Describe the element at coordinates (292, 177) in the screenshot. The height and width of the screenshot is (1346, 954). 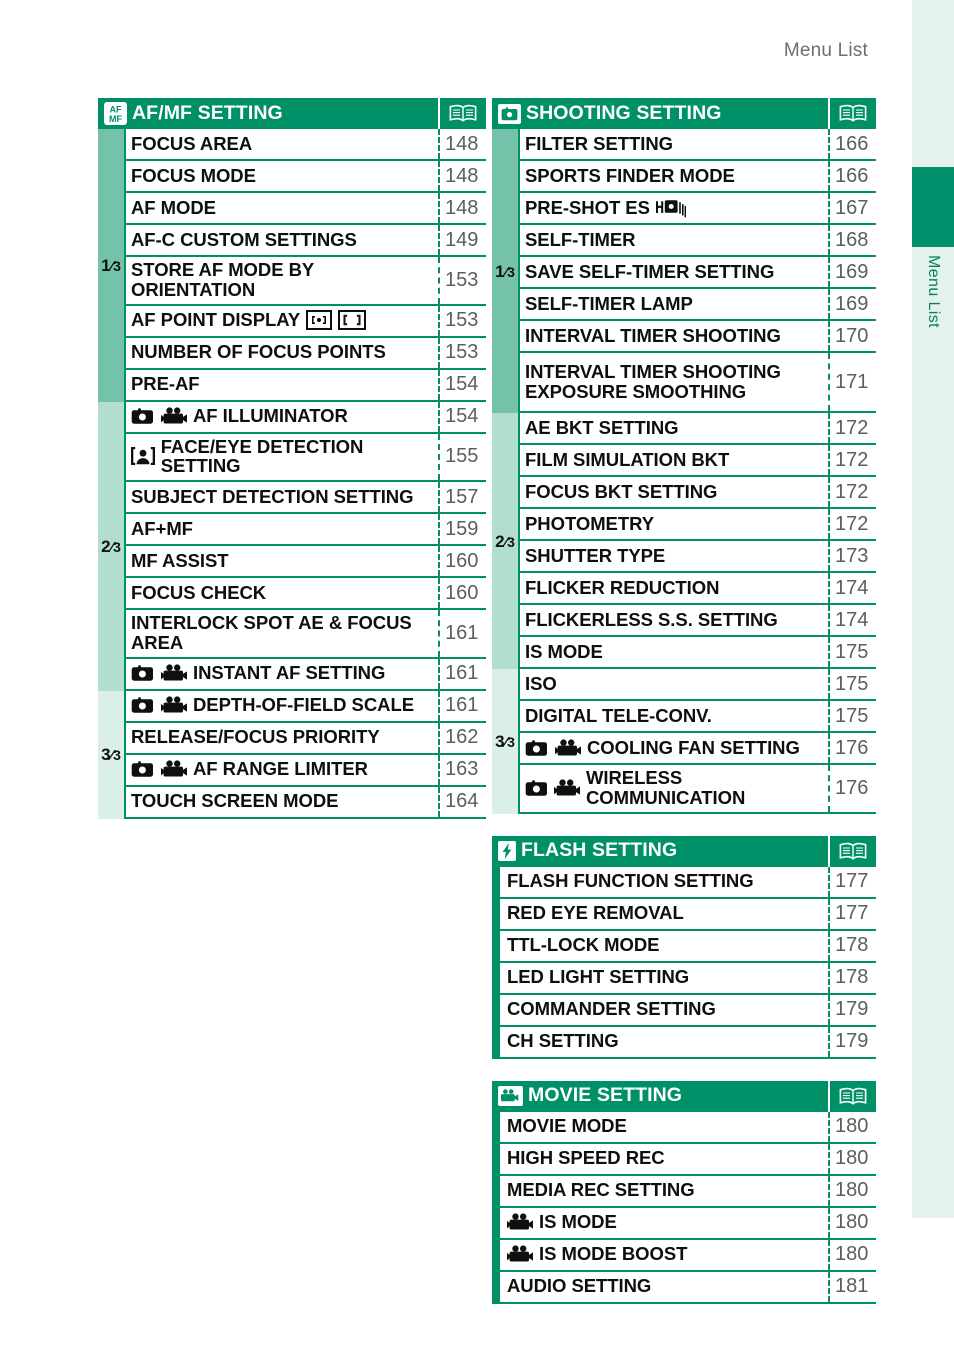
I see `menu-row: FOCUS MODE 148` at that location.